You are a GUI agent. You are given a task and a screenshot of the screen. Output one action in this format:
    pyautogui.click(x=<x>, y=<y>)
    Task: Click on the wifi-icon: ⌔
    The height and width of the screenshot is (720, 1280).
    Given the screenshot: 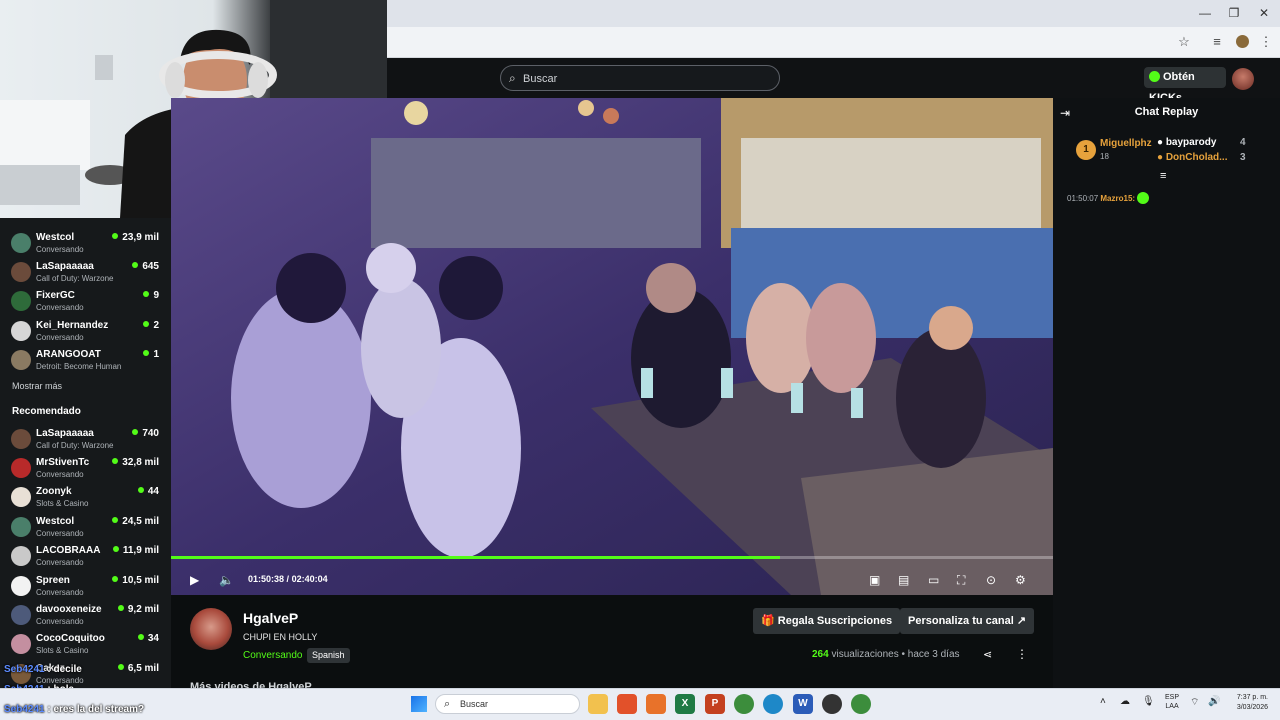 What is the action you would take?
    pyautogui.click(x=1194, y=702)
    